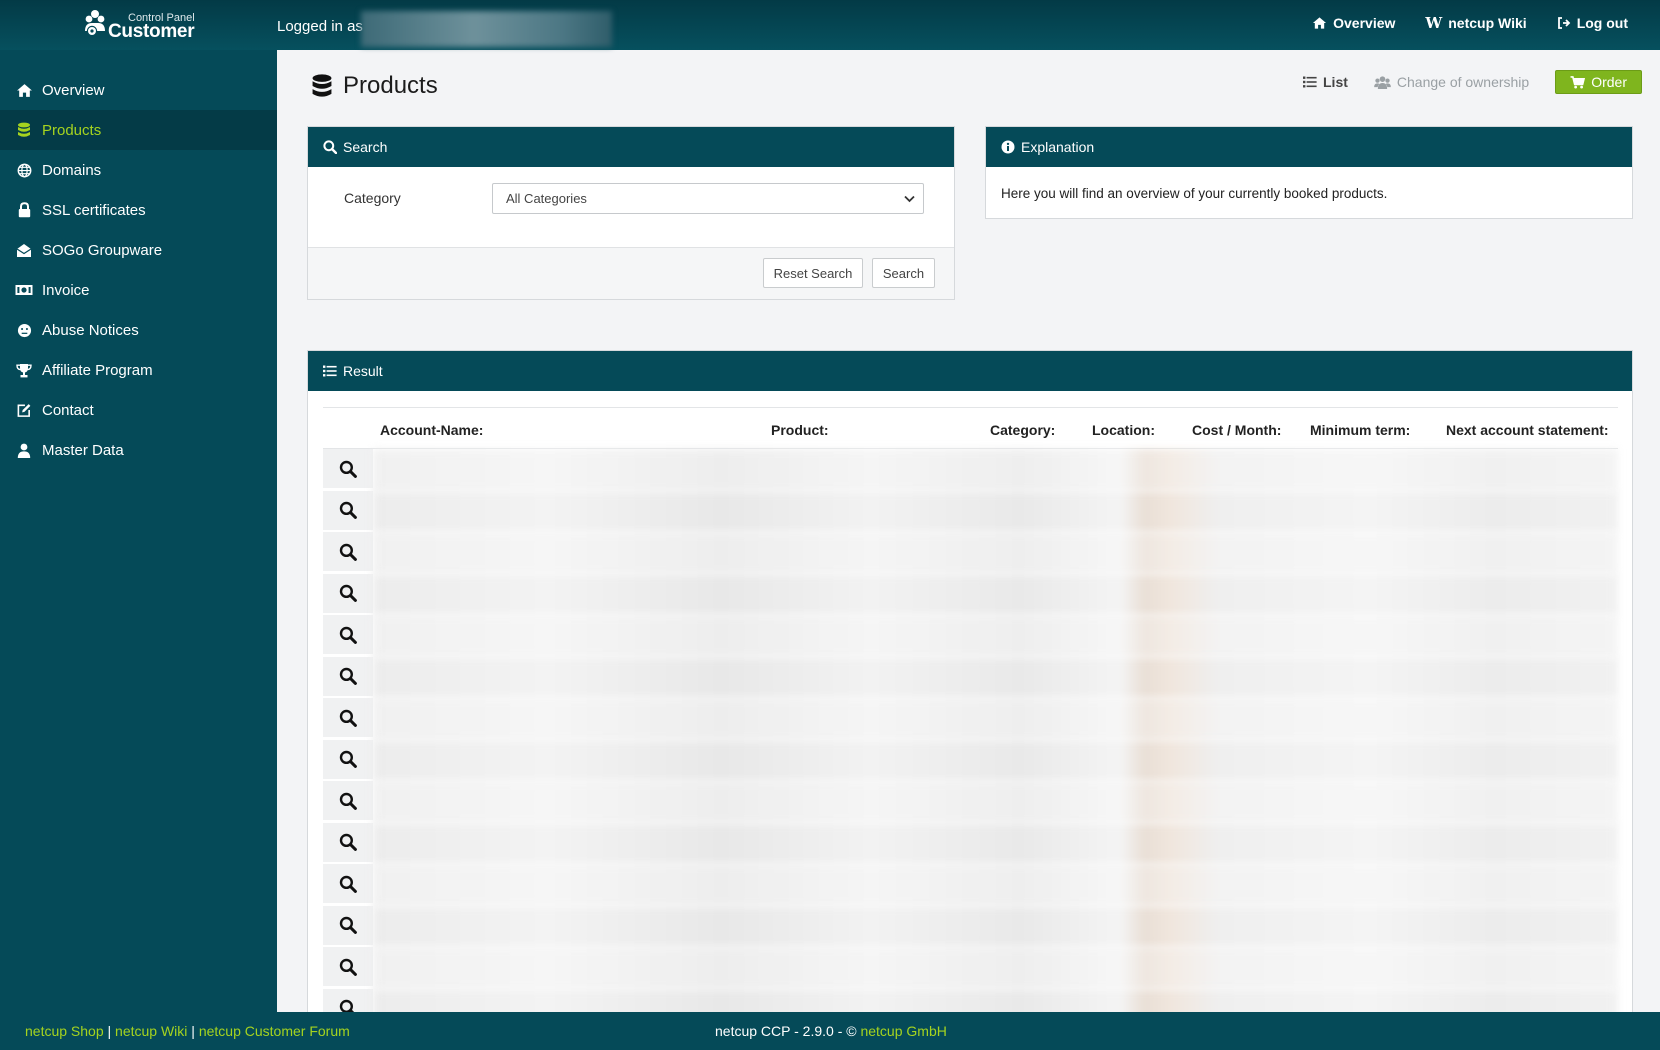 The image size is (1660, 1050). What do you see at coordinates (138, 330) in the screenshot?
I see `sidebar-item-abuse: Abuse Notices` at bounding box center [138, 330].